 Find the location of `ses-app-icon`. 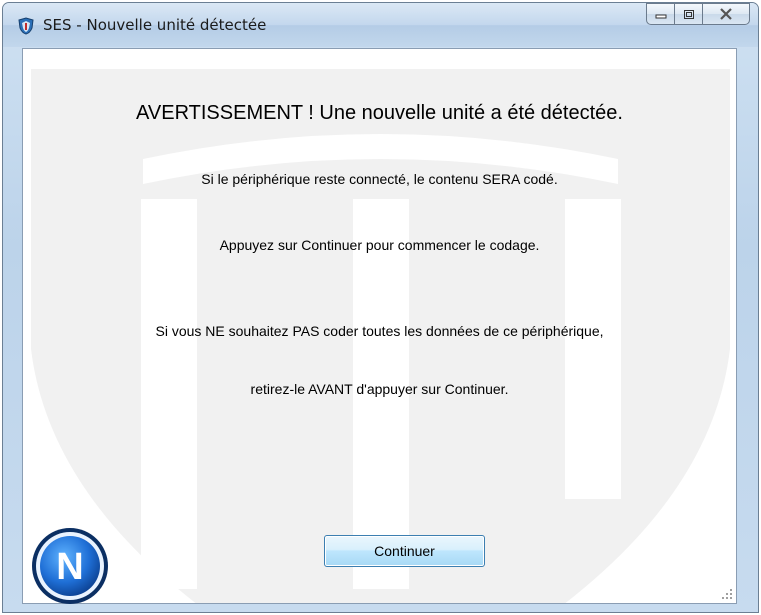

ses-app-icon is located at coordinates (26, 26).